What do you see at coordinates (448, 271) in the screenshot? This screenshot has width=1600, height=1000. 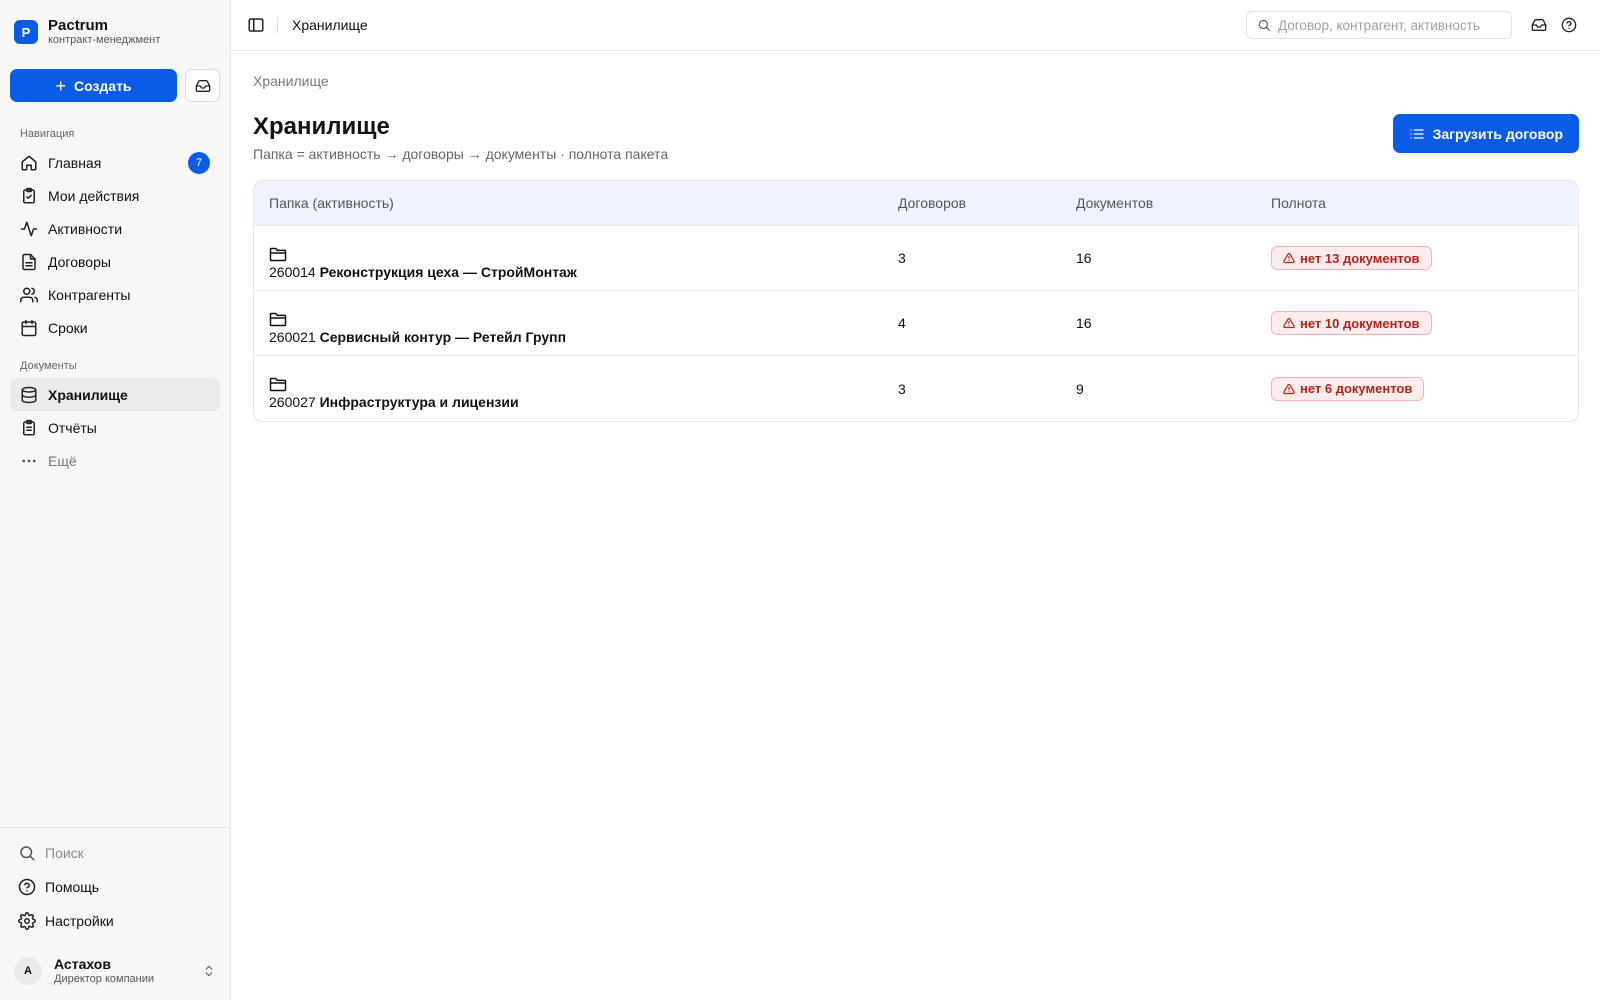 I see `folder-name: Реконструкция цеха — СтройМонтаж` at bounding box center [448, 271].